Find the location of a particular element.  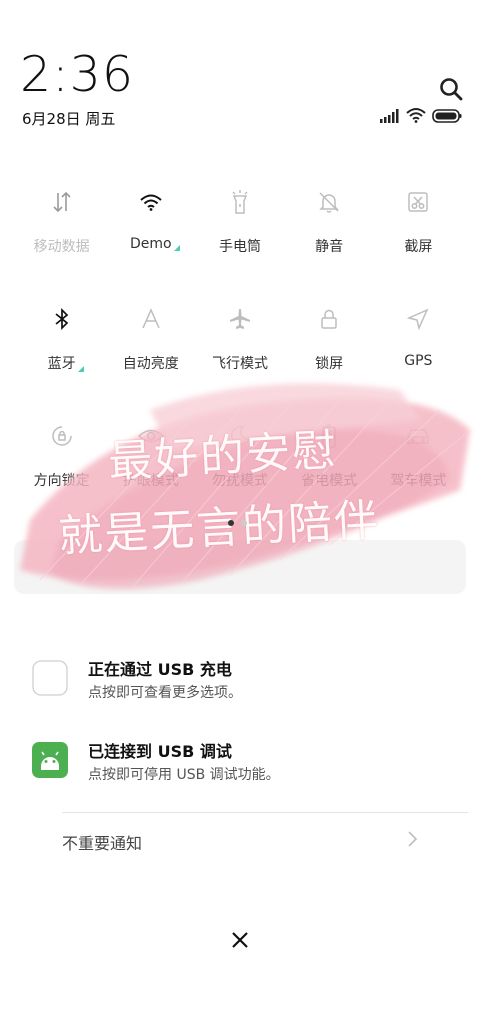

tile-mute: 静音 is located at coordinates (329, 238).